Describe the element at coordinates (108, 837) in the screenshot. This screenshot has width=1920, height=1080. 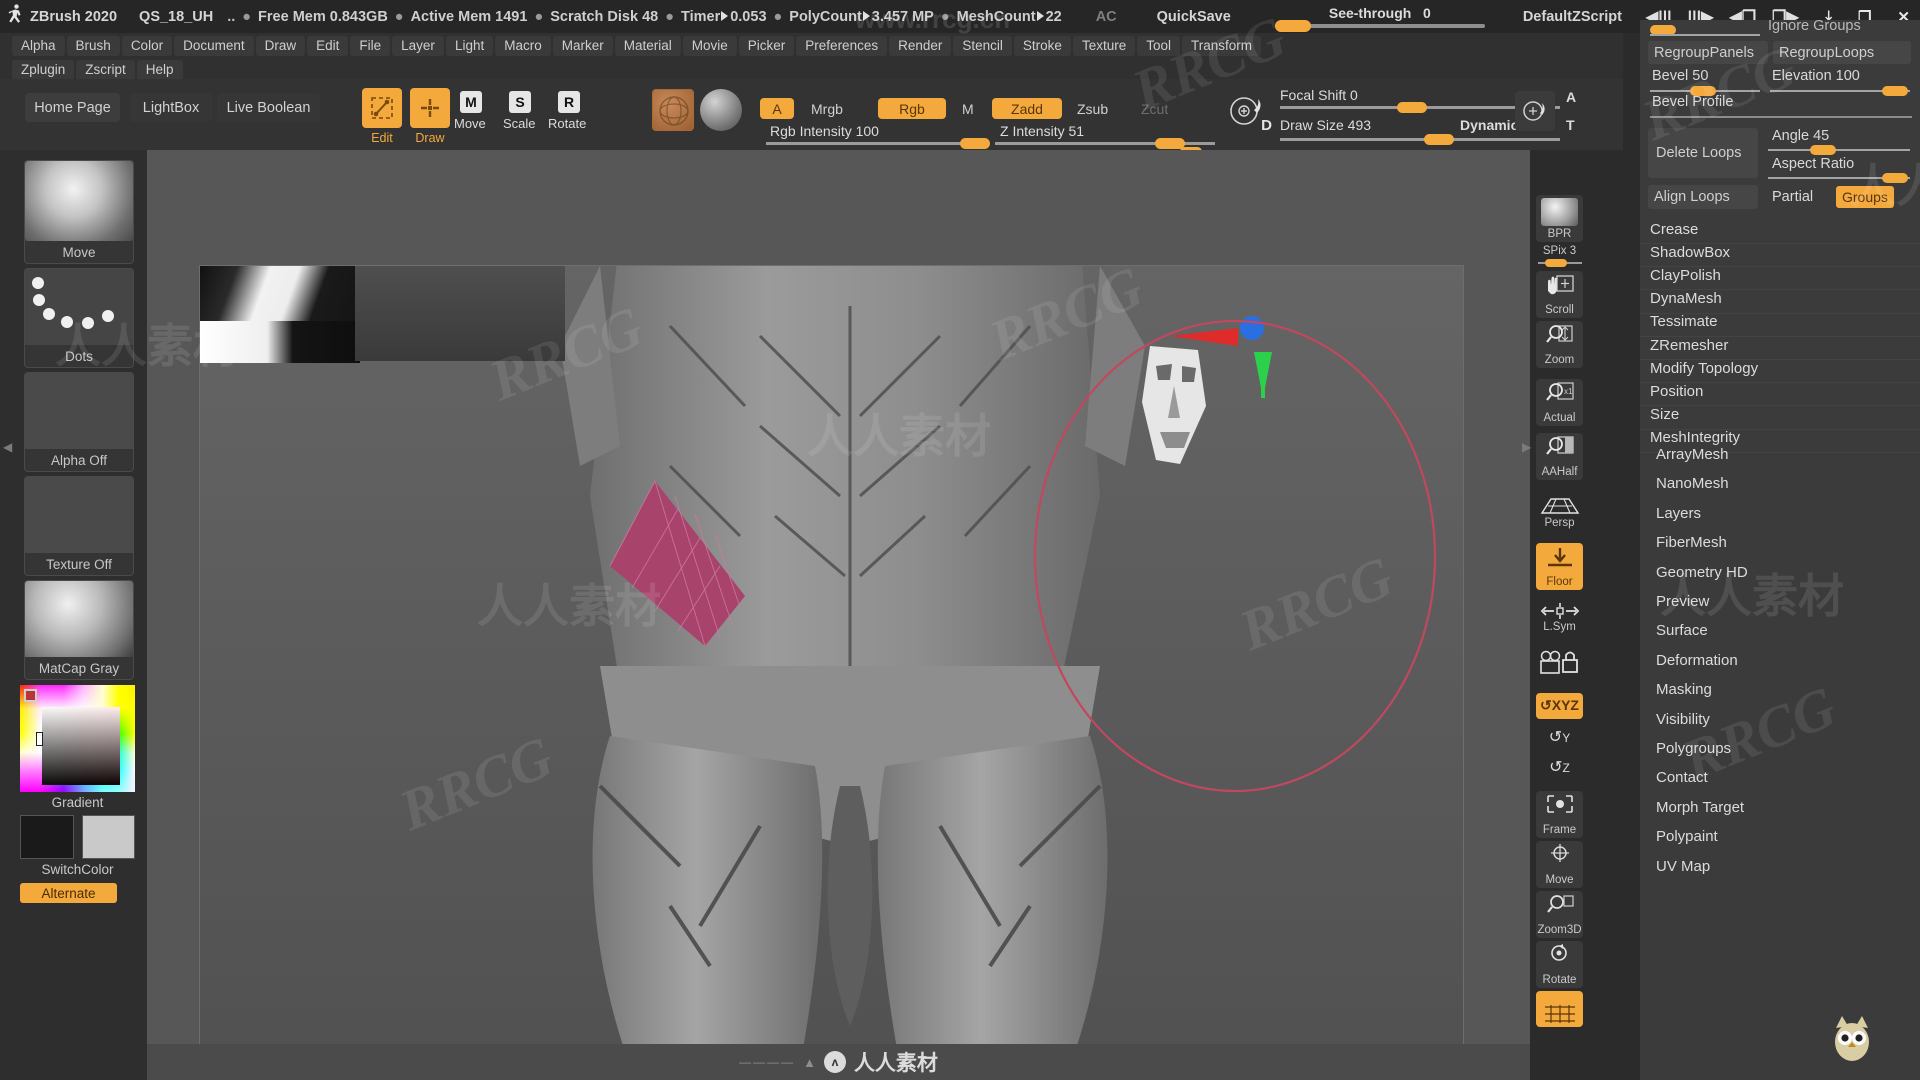
I see `secondary-color-swatch` at that location.